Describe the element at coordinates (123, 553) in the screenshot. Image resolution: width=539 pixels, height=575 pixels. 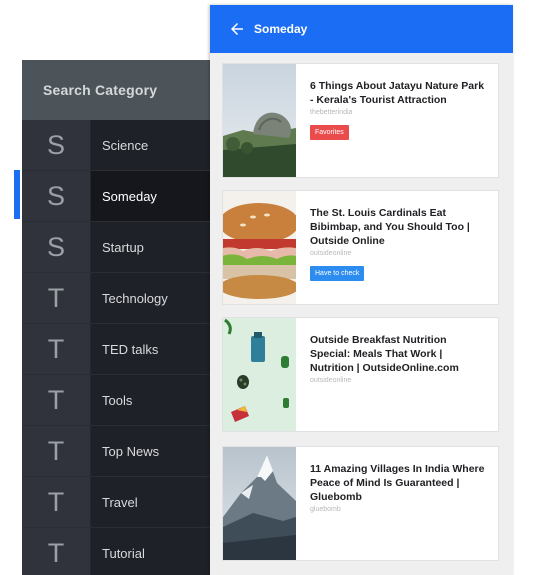
I see `category-label: Tutorial` at that location.